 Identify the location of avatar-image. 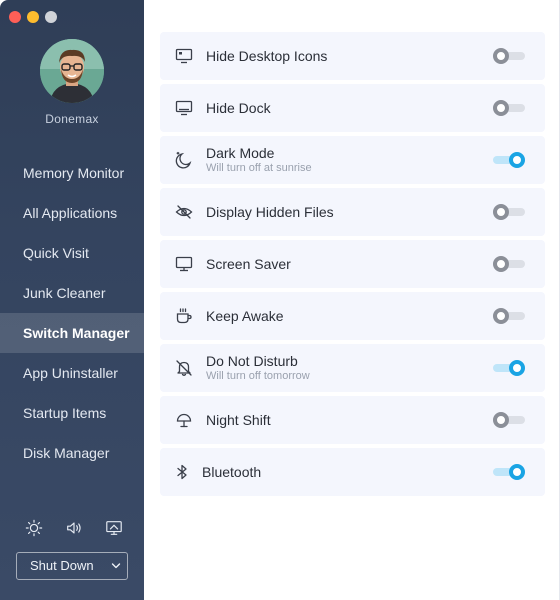
(72, 71).